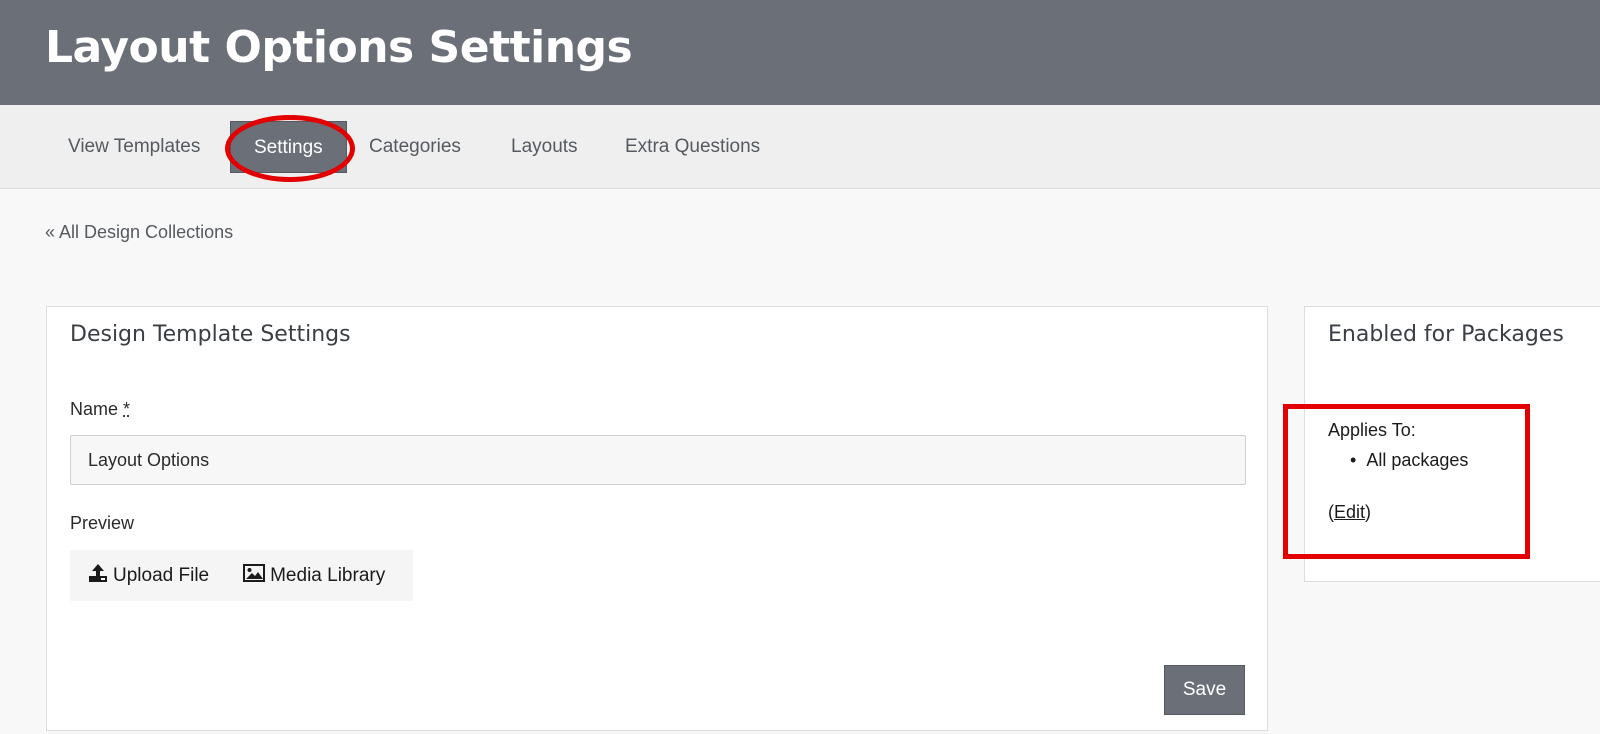  I want to click on page-header: Layout Options Settings, so click(800, 52).